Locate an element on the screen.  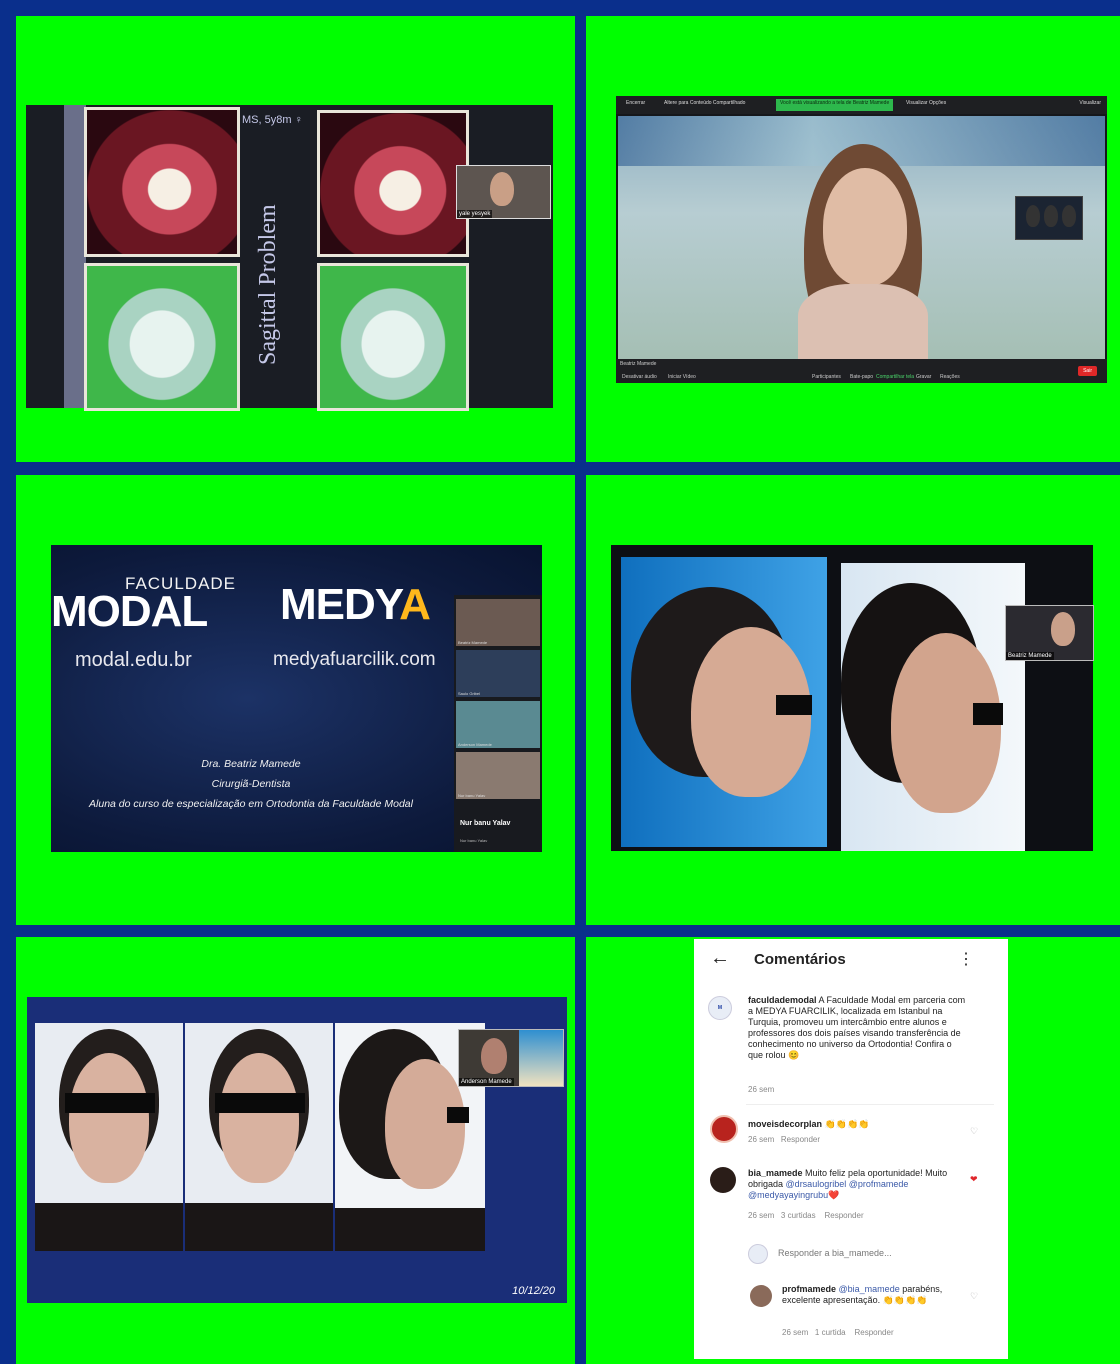
comment-3-reply: Responder is located at coordinates (873, 1332).